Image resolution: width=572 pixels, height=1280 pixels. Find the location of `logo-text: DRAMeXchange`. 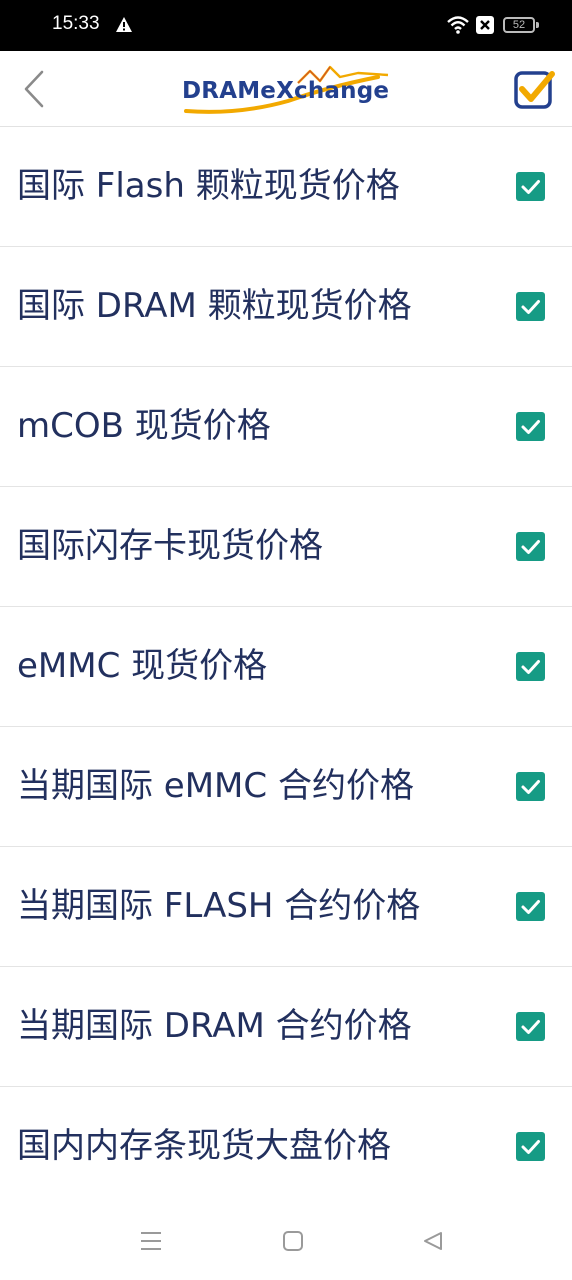

logo-text: DRAMeXchange is located at coordinates (286, 91).